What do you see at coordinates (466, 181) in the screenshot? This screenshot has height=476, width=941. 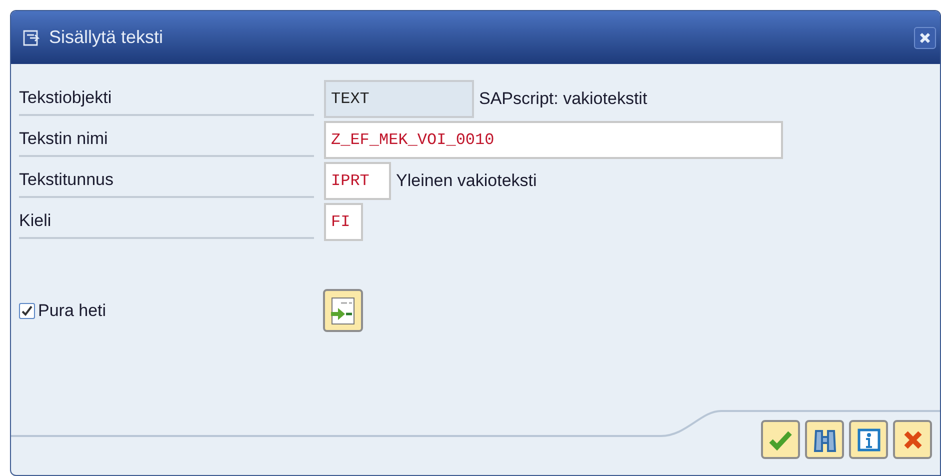 I see `field-description: Yleinen vakioteksti` at bounding box center [466, 181].